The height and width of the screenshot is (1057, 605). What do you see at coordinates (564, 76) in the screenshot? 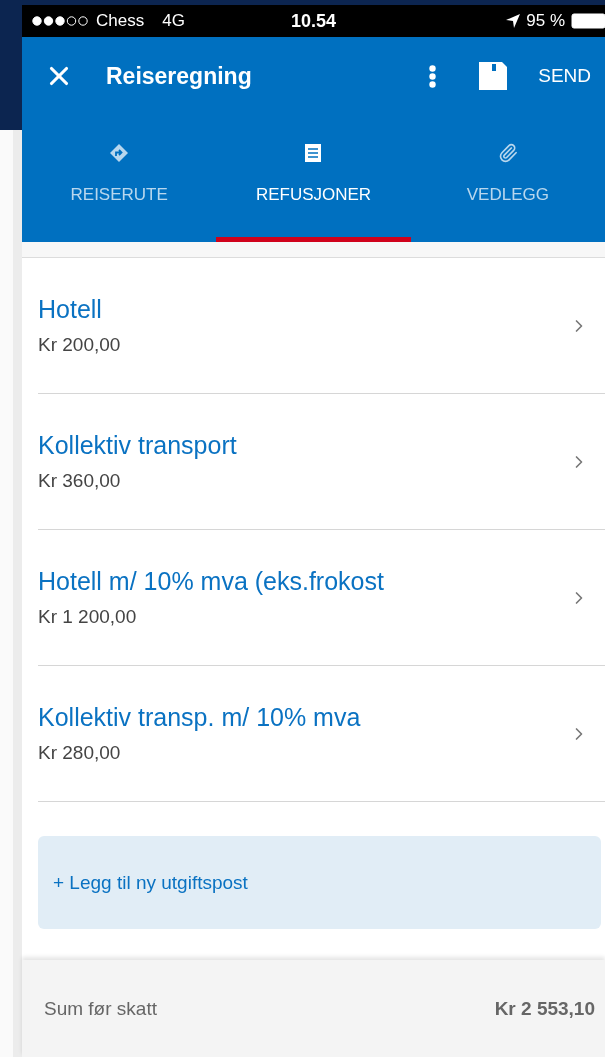
I see `send-button: SEND` at bounding box center [564, 76].